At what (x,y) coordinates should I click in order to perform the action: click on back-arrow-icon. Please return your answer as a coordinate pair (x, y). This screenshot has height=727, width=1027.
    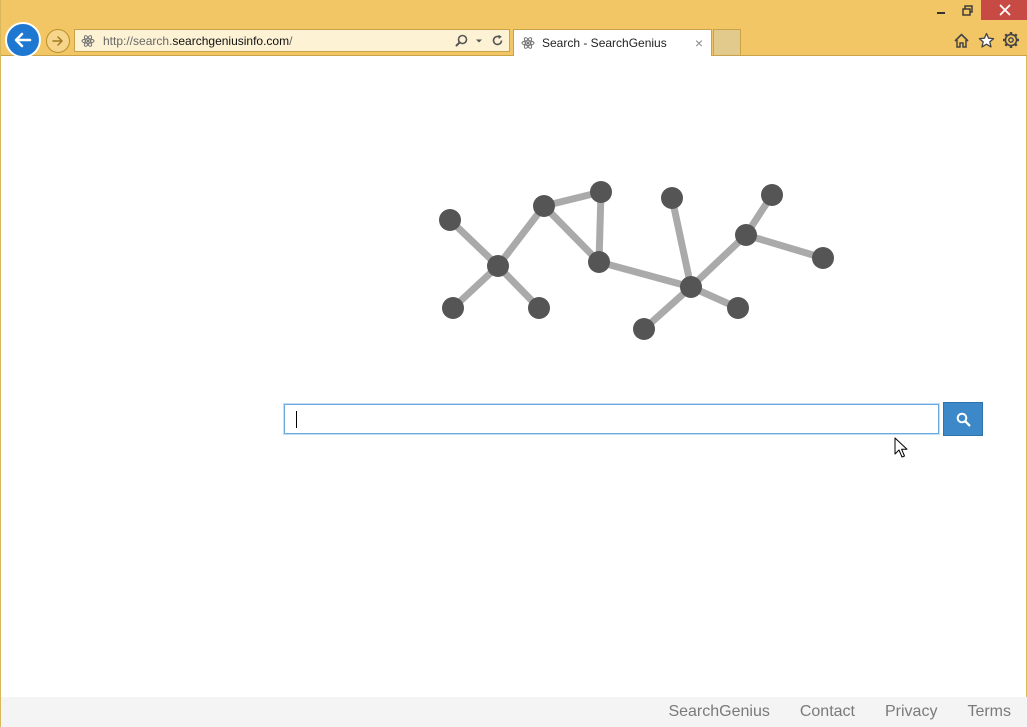
    Looking at the image, I should click on (23, 40).